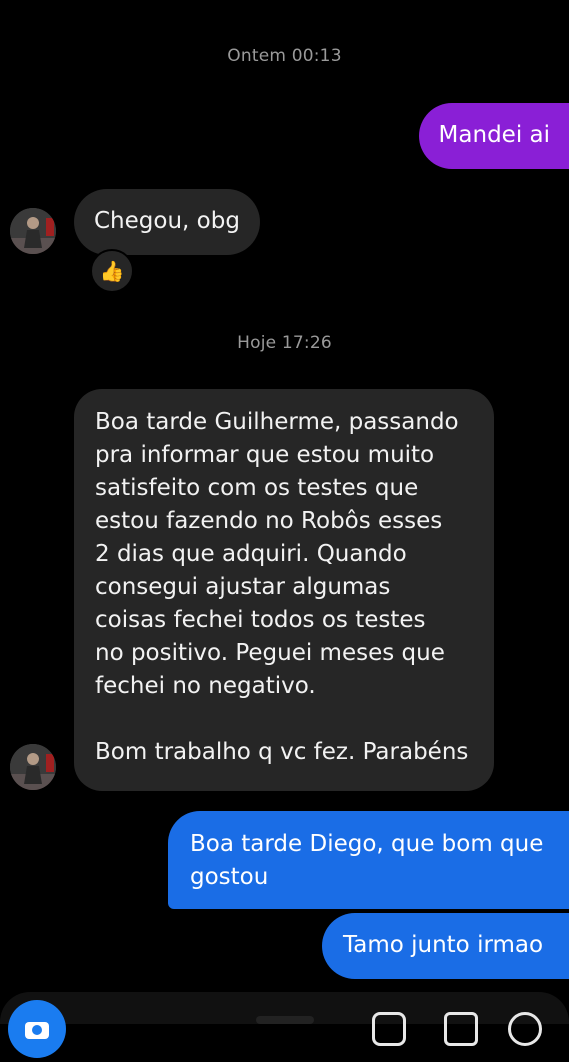  What do you see at coordinates (284, 343) in the screenshot?
I see `timestamp-today: Hoje 17:26` at bounding box center [284, 343].